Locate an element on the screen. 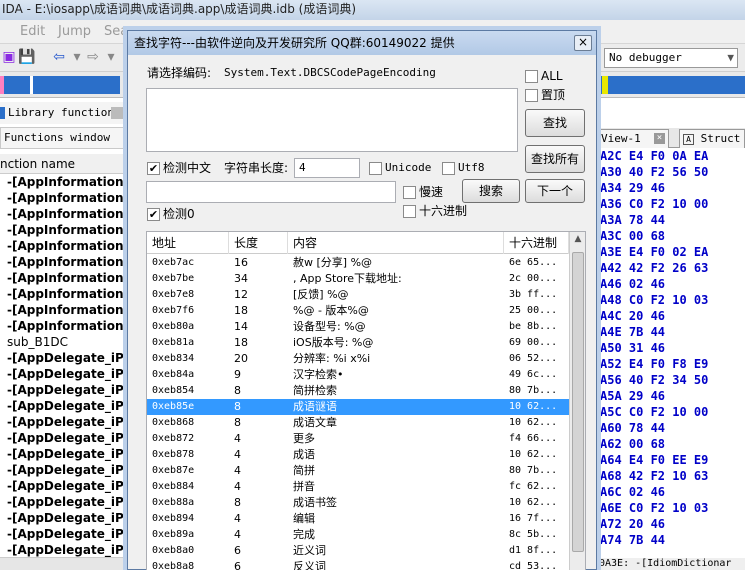 This screenshot has width=745, height=570. hex-row: A3E E4 F0 02 EA is located at coordinates (671, 252).